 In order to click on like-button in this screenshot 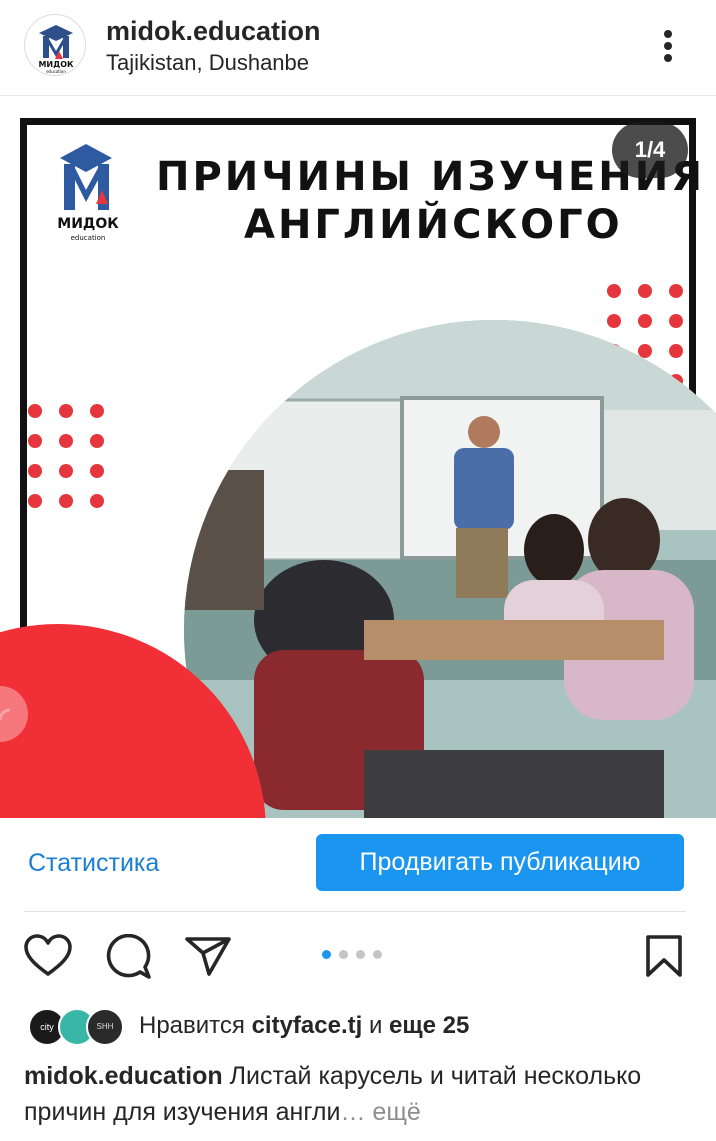, I will do `click(48, 956)`.